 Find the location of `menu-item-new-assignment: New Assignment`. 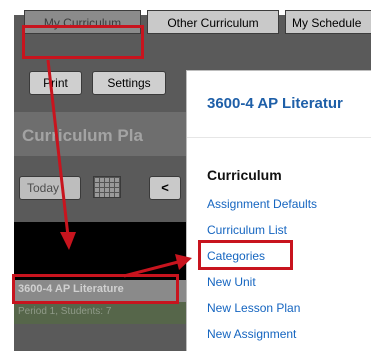

menu-item-new-assignment: New Assignment is located at coordinates (251, 334).